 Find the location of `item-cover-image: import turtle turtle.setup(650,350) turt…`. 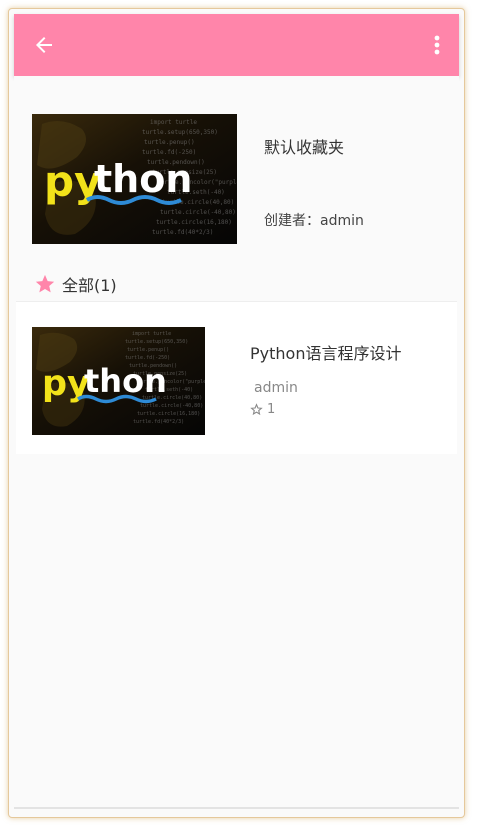

item-cover-image: import turtle turtle.setup(650,350) turt… is located at coordinates (122, 381).